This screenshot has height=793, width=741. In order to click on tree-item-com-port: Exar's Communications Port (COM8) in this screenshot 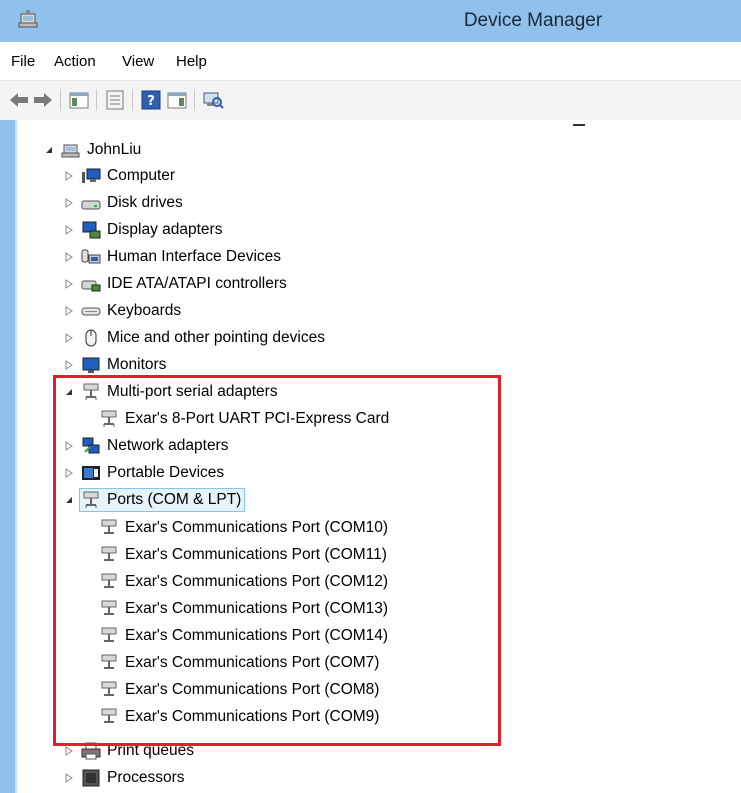, I will do `click(239, 690)`.